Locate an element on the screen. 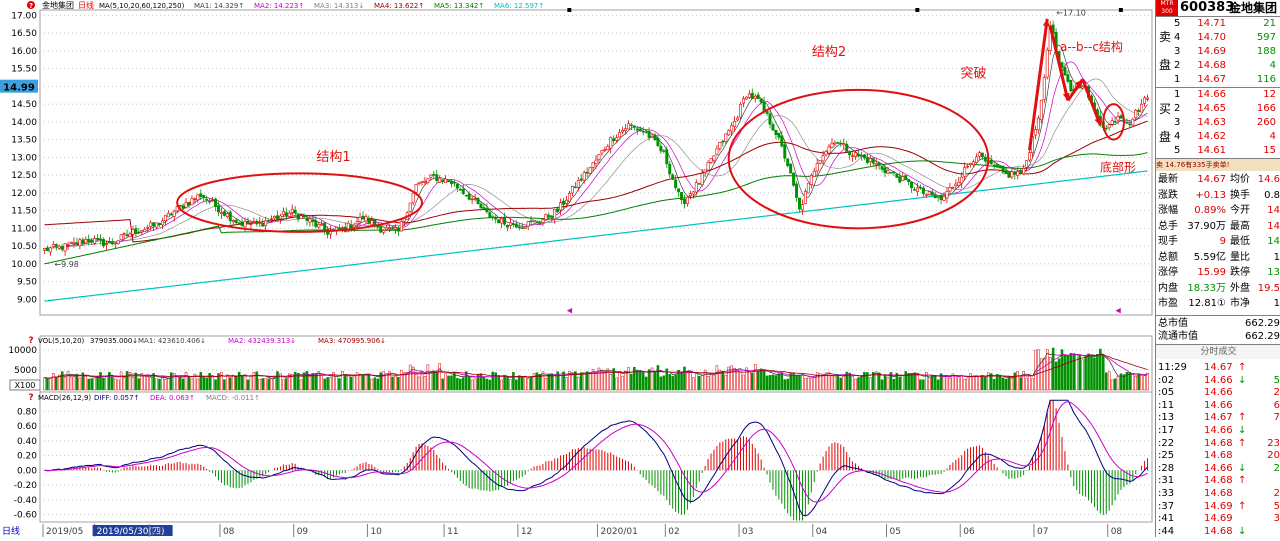  bid-price: 14.62 is located at coordinates (1211, 136).